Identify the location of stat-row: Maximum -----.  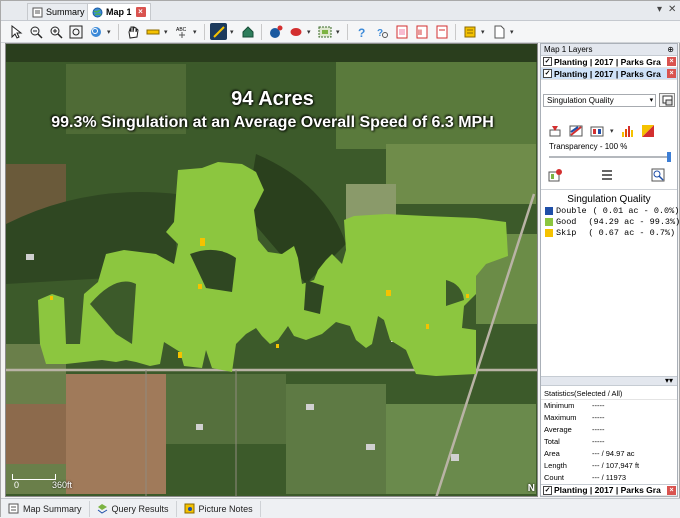
(609, 418).